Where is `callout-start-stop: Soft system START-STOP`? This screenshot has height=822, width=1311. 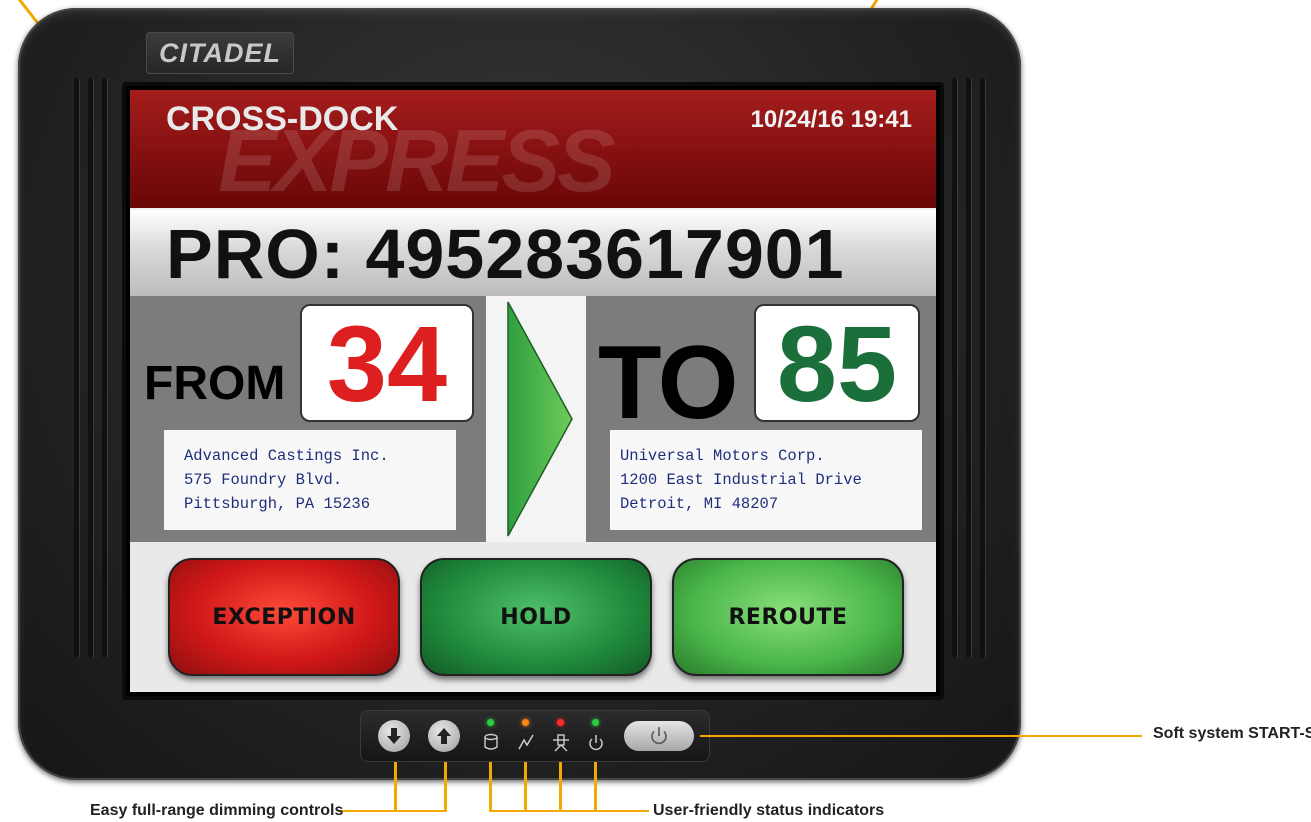
callout-start-stop: Soft system START-STOP is located at coordinates (1232, 733).